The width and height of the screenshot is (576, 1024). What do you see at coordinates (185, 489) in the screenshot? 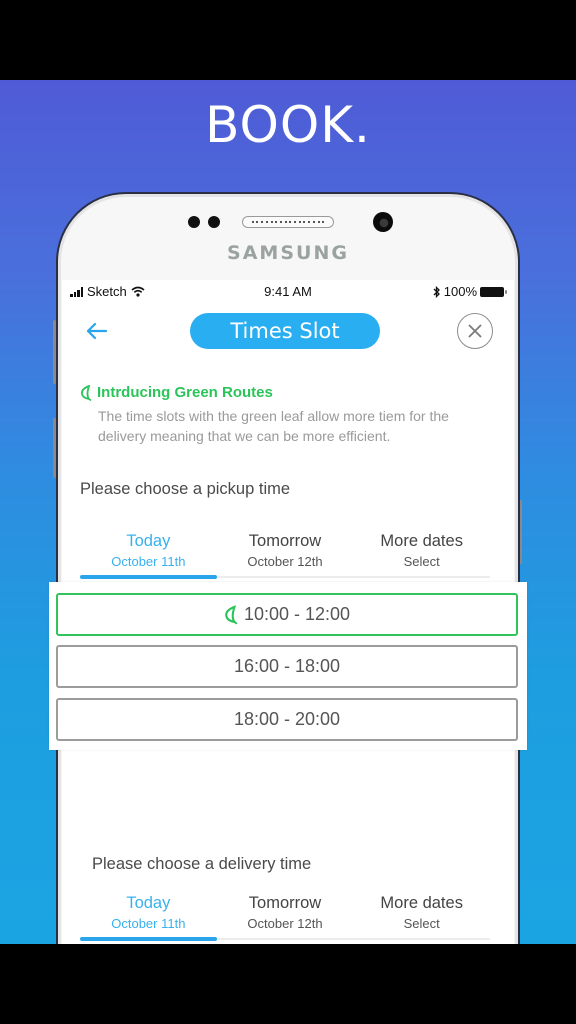
I see `pickup-label: Please choose a pickup time` at bounding box center [185, 489].